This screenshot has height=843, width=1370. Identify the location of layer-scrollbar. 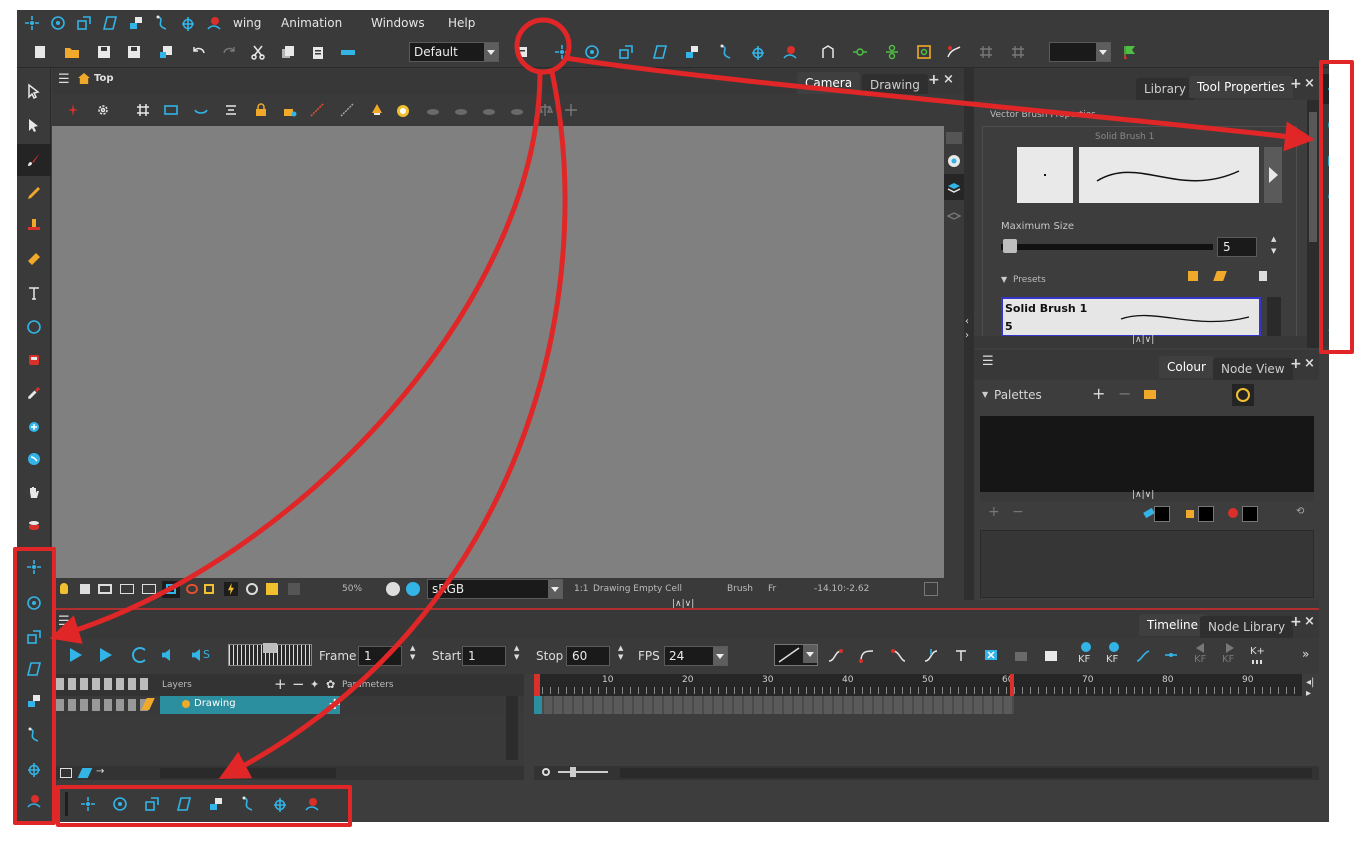
(512, 728).